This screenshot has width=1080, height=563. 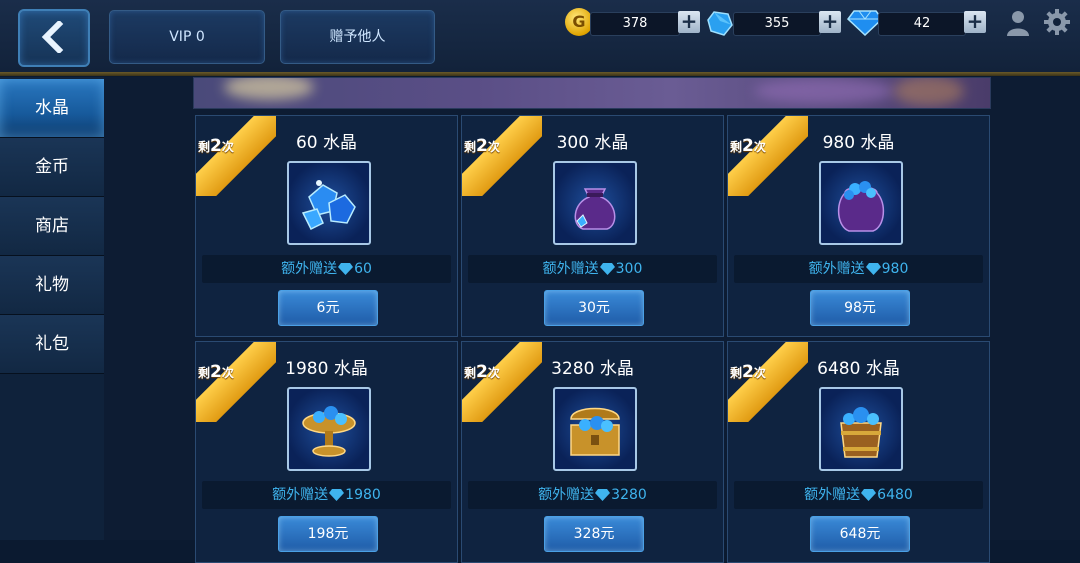 I want to click on header-divider, so click(x=540, y=74).